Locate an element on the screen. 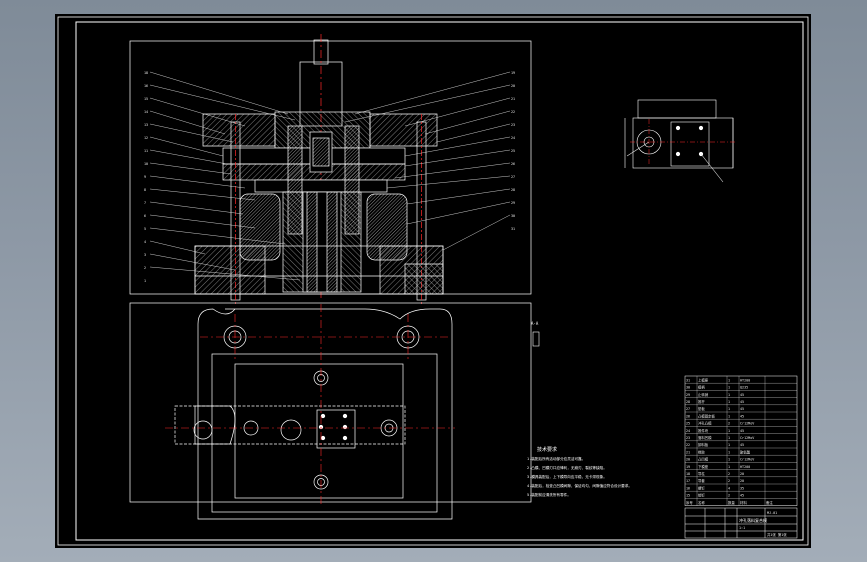 The height and width of the screenshot is (562, 867). part-number: 31 is located at coordinates (513, 229).